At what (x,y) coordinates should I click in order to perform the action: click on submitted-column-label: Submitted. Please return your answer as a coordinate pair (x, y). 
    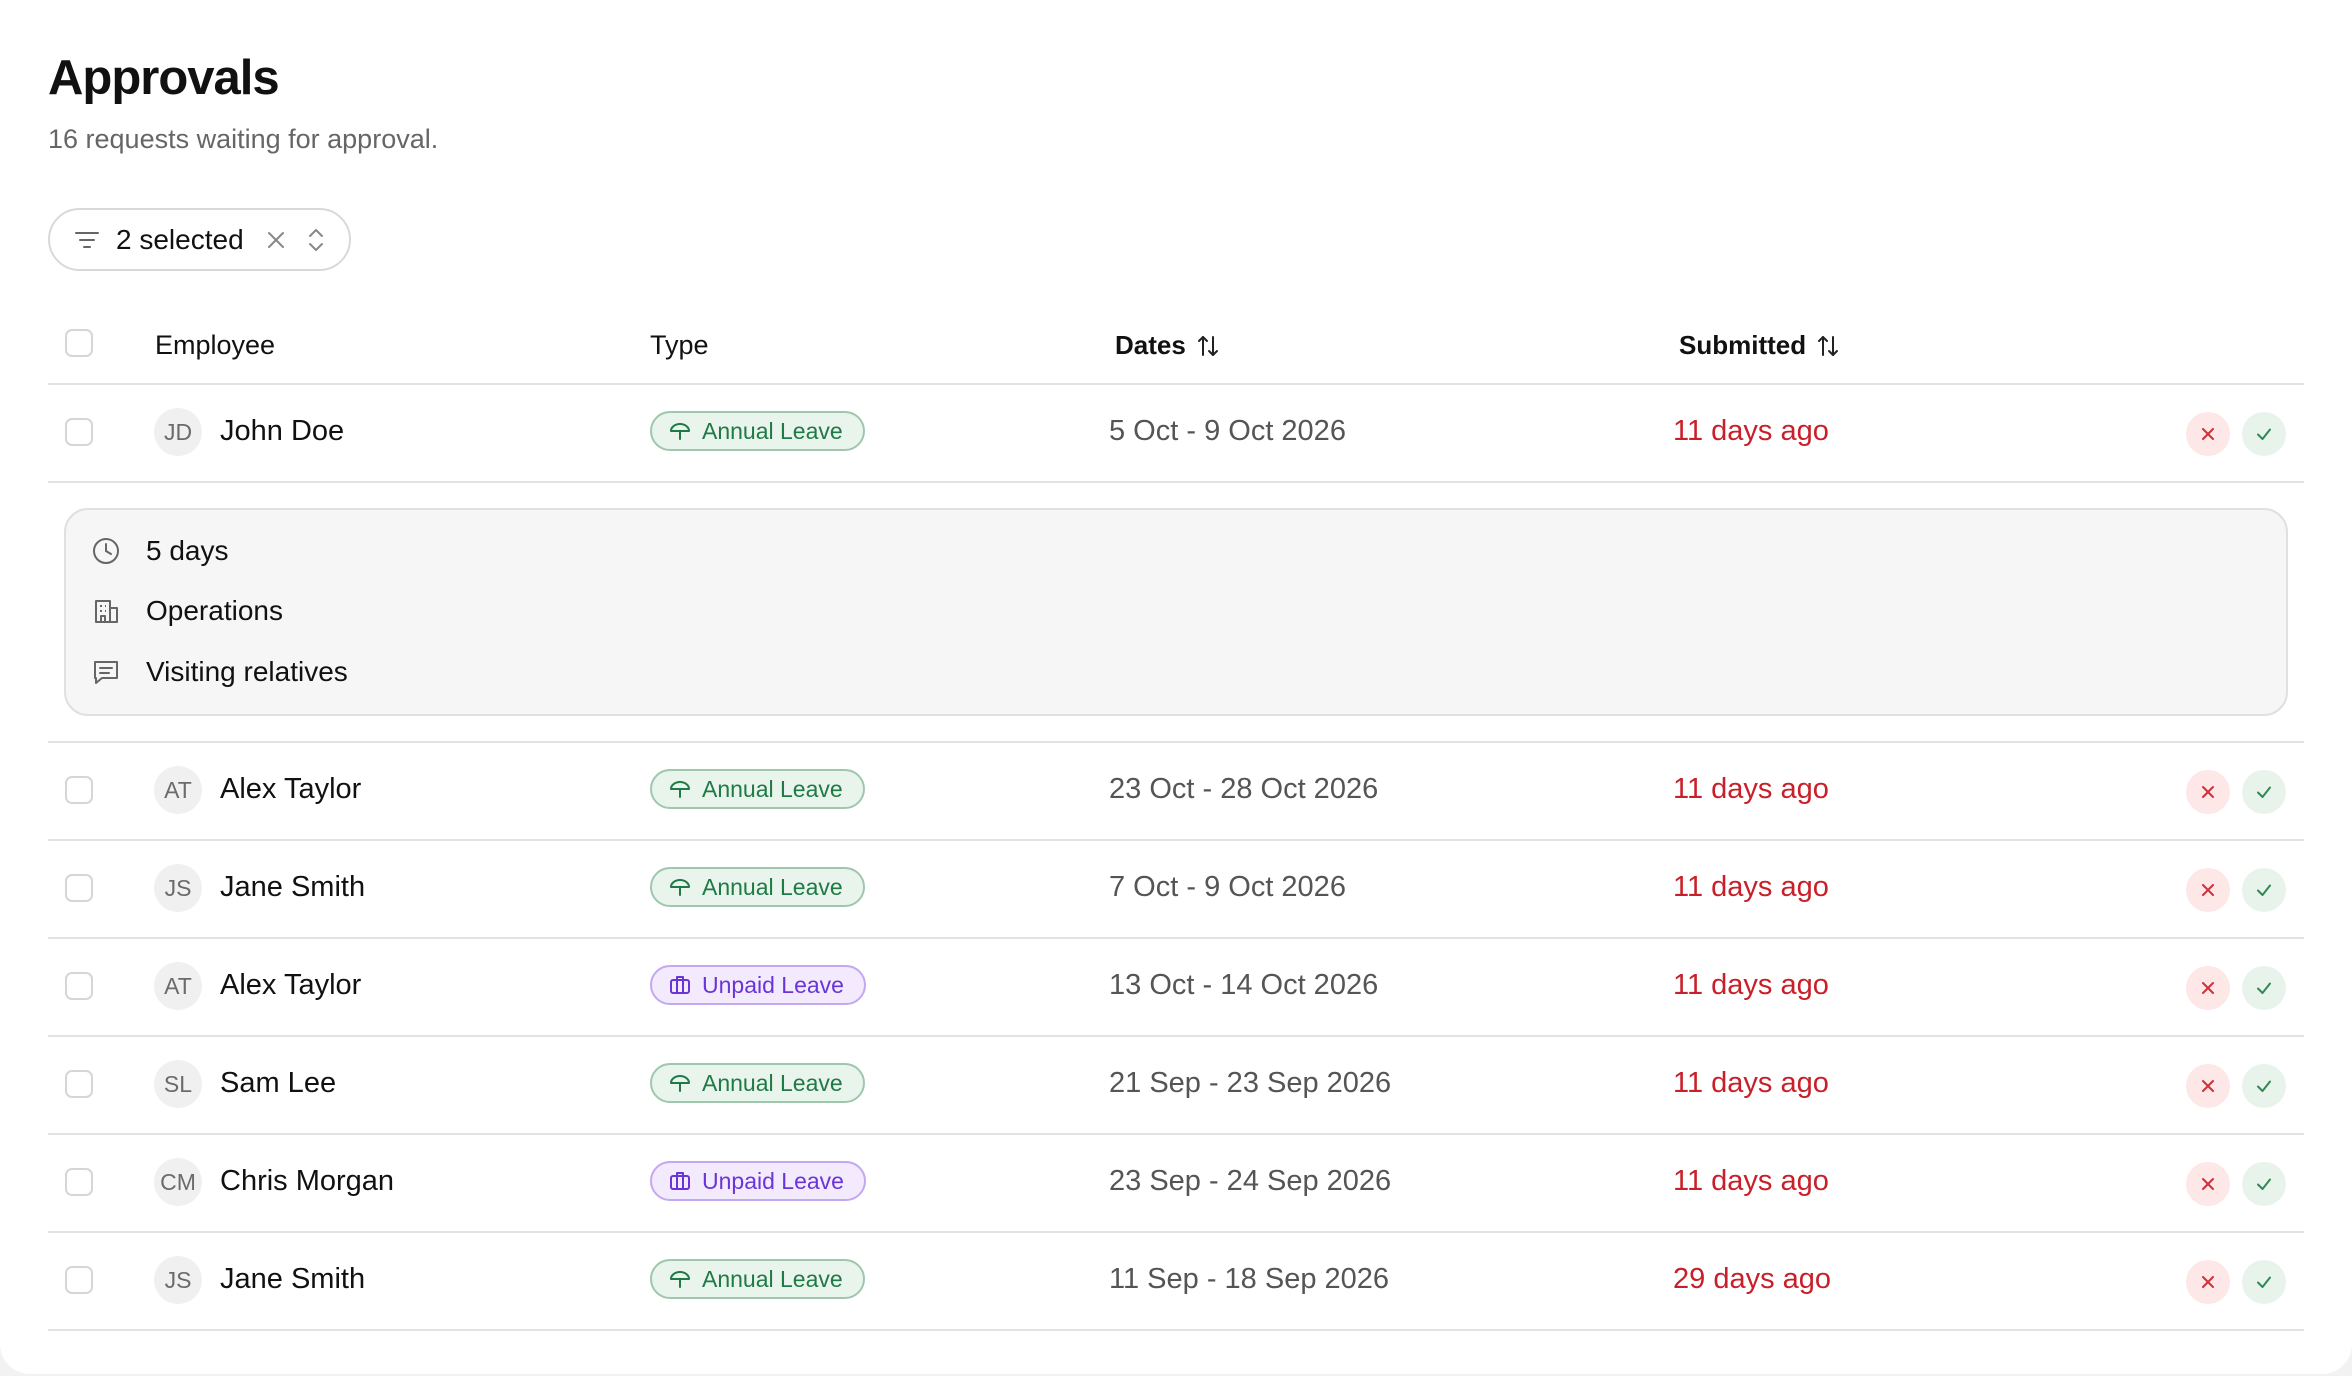
    Looking at the image, I should click on (1743, 345).